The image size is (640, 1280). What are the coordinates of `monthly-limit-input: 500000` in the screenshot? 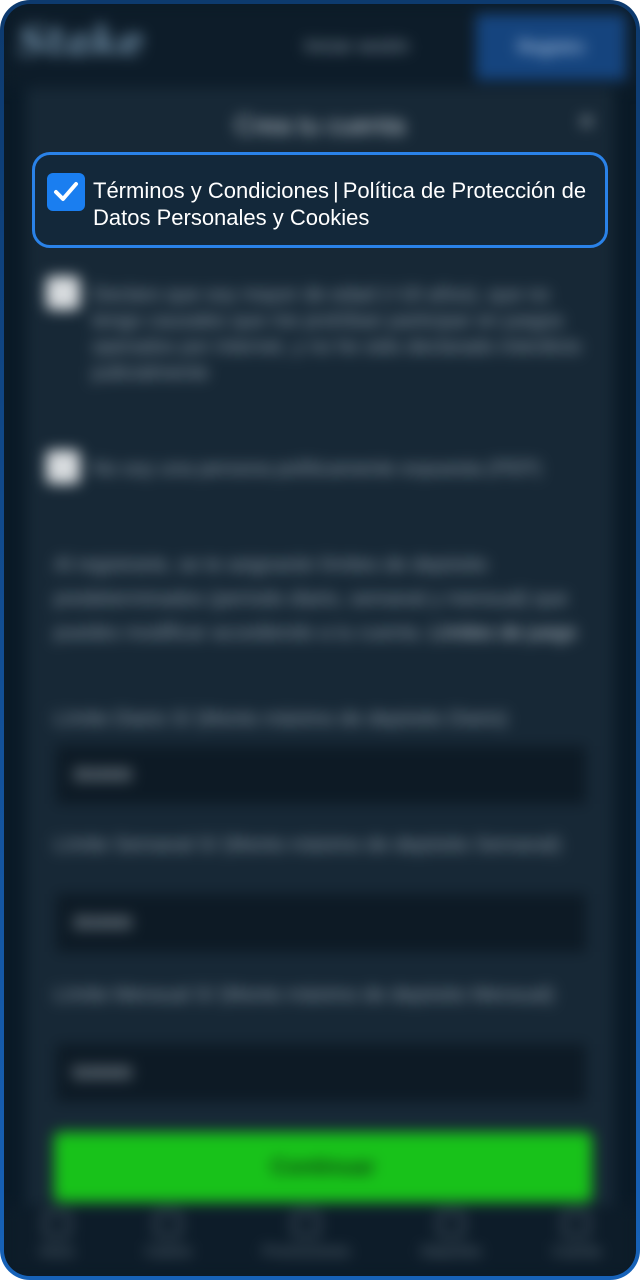 It's located at (321, 1073).